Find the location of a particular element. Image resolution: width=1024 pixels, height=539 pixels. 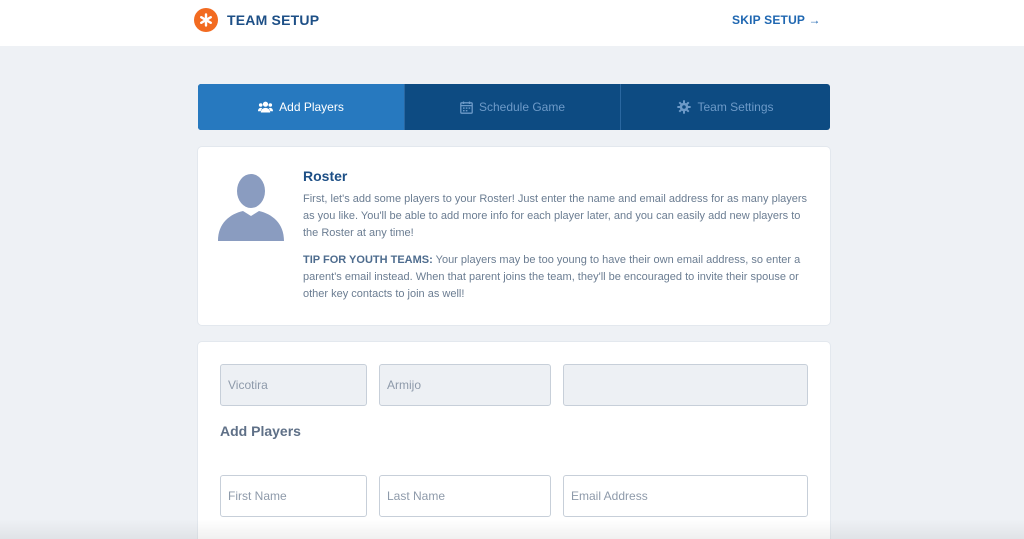

tab-team-settings: Team Settings is located at coordinates (725, 107).